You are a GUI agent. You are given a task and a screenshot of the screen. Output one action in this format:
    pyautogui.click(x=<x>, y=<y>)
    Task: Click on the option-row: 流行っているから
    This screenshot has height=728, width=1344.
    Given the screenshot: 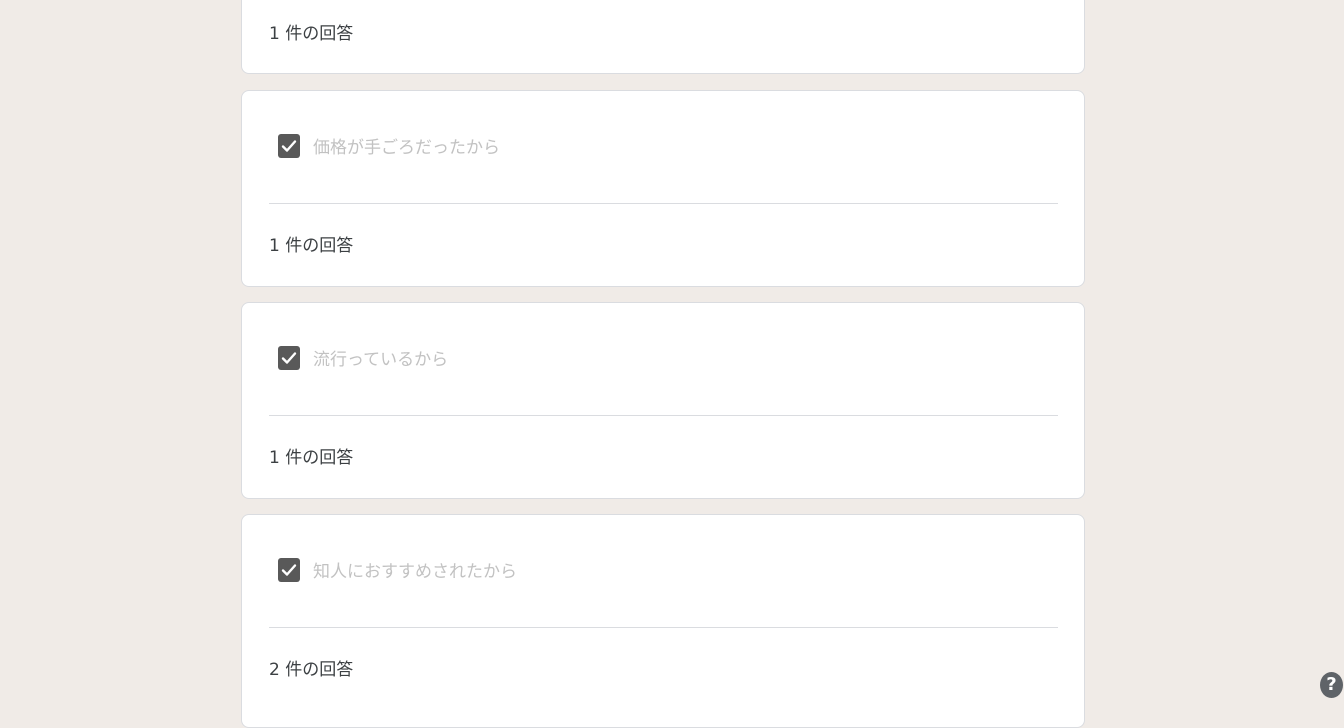 What is the action you would take?
    pyautogui.click(x=363, y=357)
    